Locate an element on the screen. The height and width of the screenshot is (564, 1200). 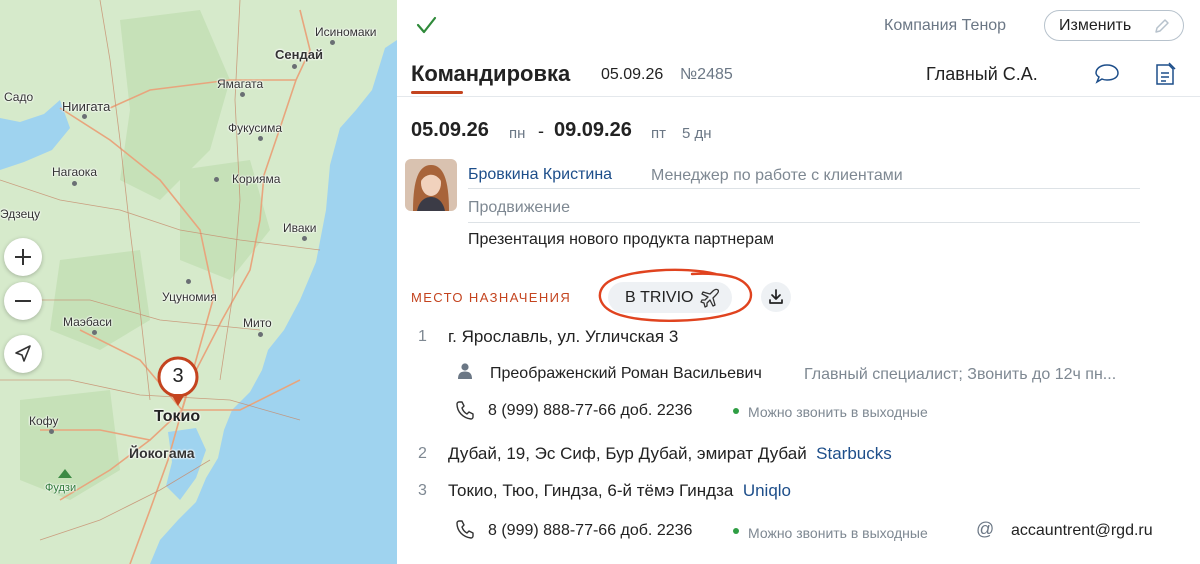
document-number: №2485 is located at coordinates (706, 74).